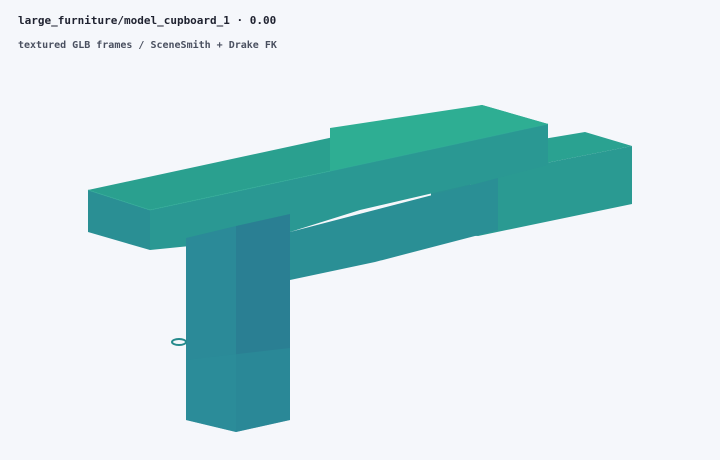  What do you see at coordinates (179, 342) in the screenshot?
I see `cupboard-handle` at bounding box center [179, 342].